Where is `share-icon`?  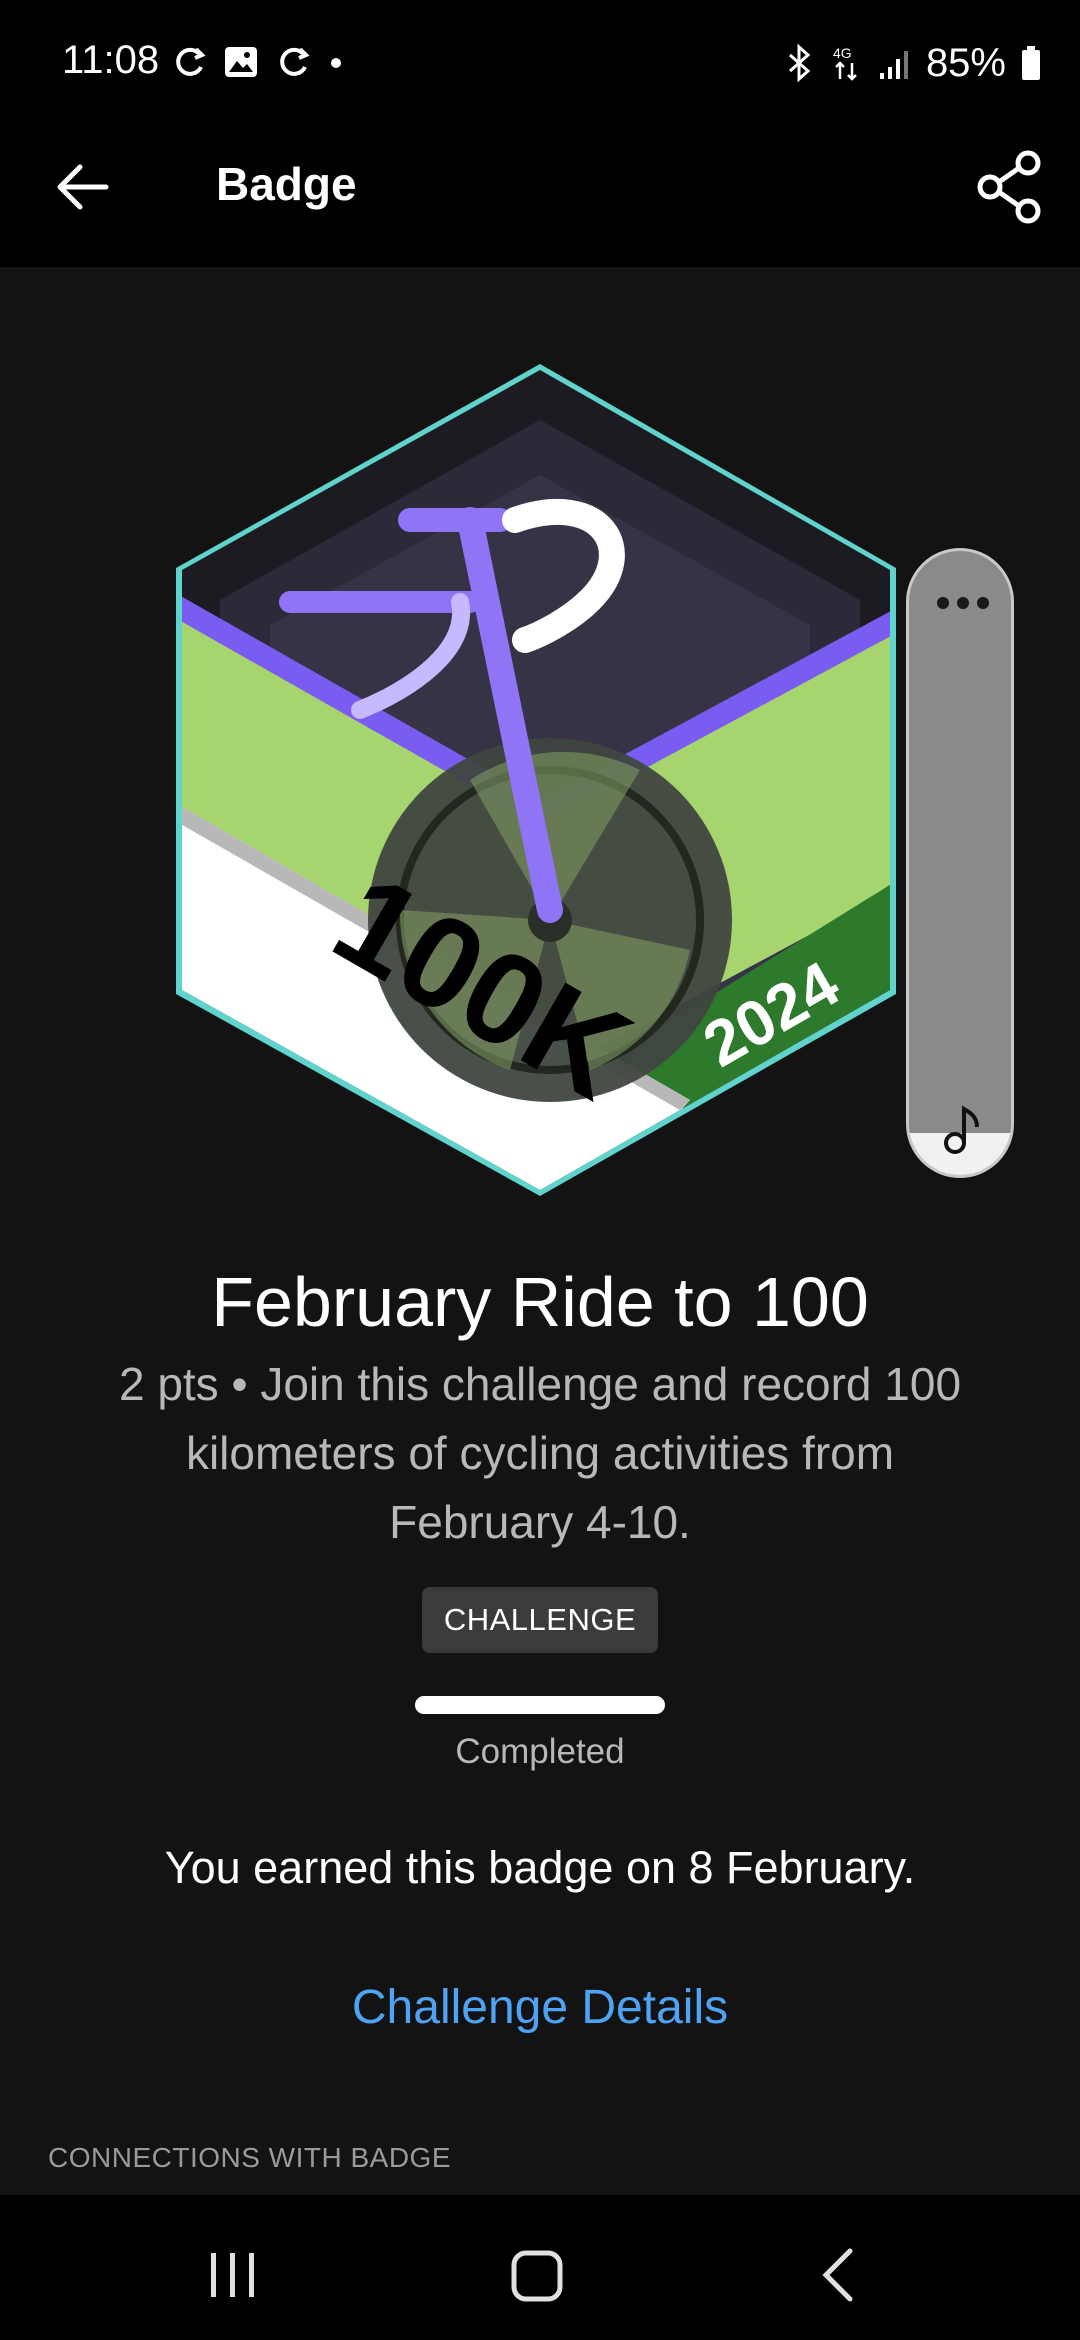 share-icon is located at coordinates (1009, 187).